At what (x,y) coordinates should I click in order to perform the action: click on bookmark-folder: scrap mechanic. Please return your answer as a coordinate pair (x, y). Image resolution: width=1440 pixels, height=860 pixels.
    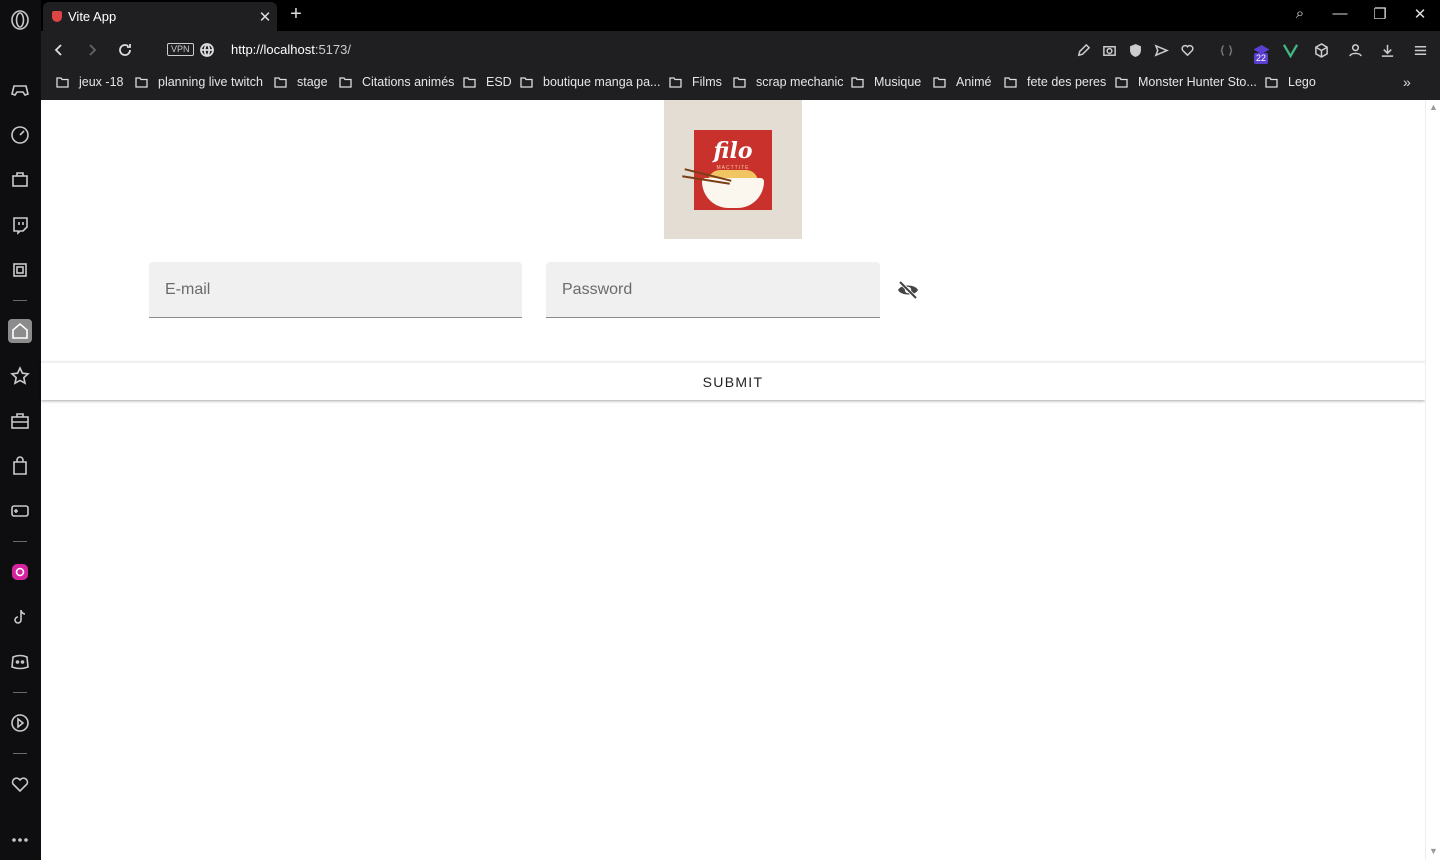
    Looking at the image, I should click on (788, 82).